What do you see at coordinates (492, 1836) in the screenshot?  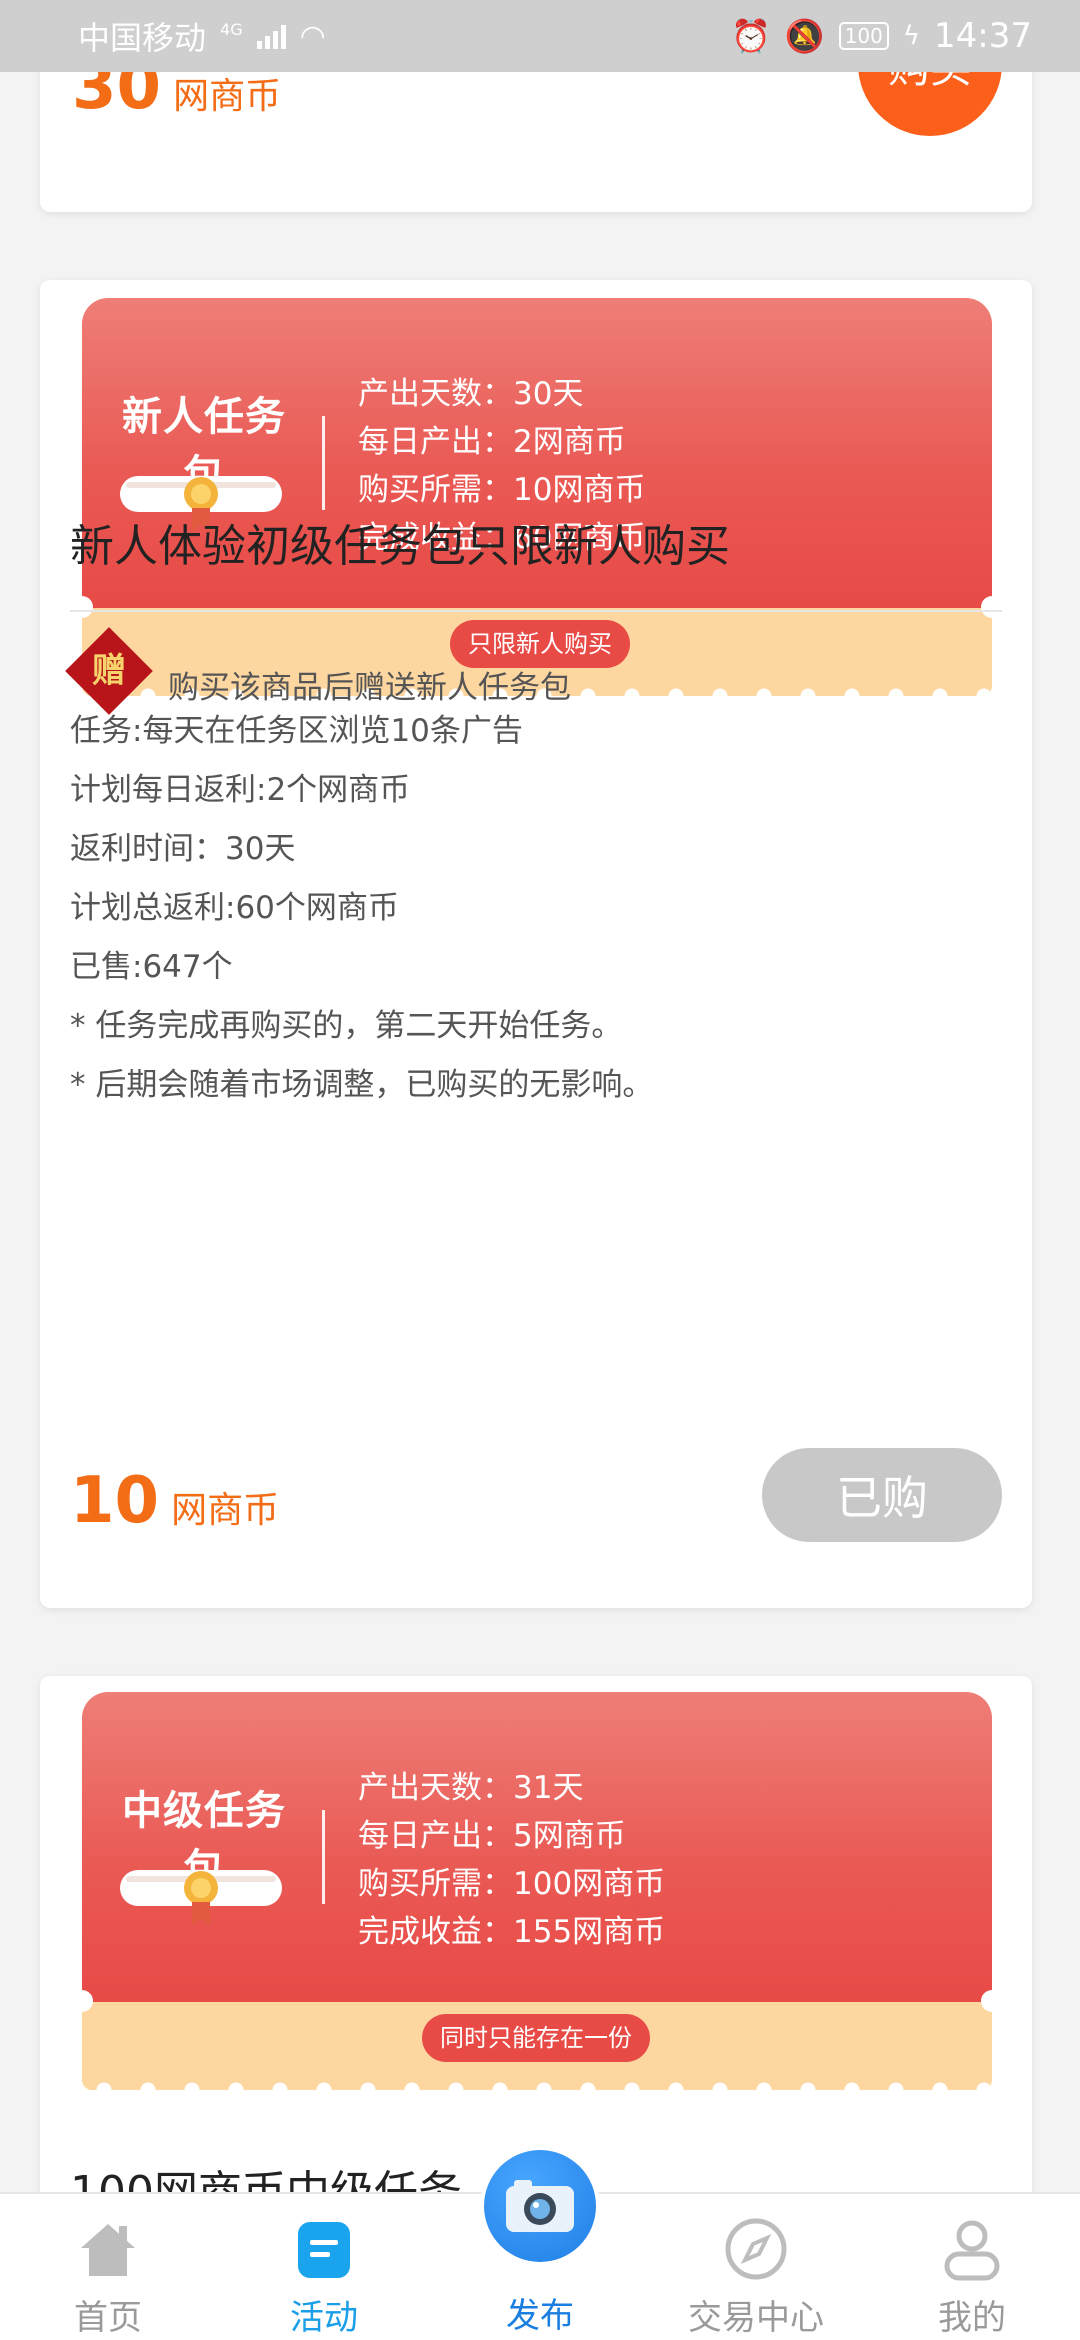 I see `spec-daily-output: 每日产出：5网商币` at bounding box center [492, 1836].